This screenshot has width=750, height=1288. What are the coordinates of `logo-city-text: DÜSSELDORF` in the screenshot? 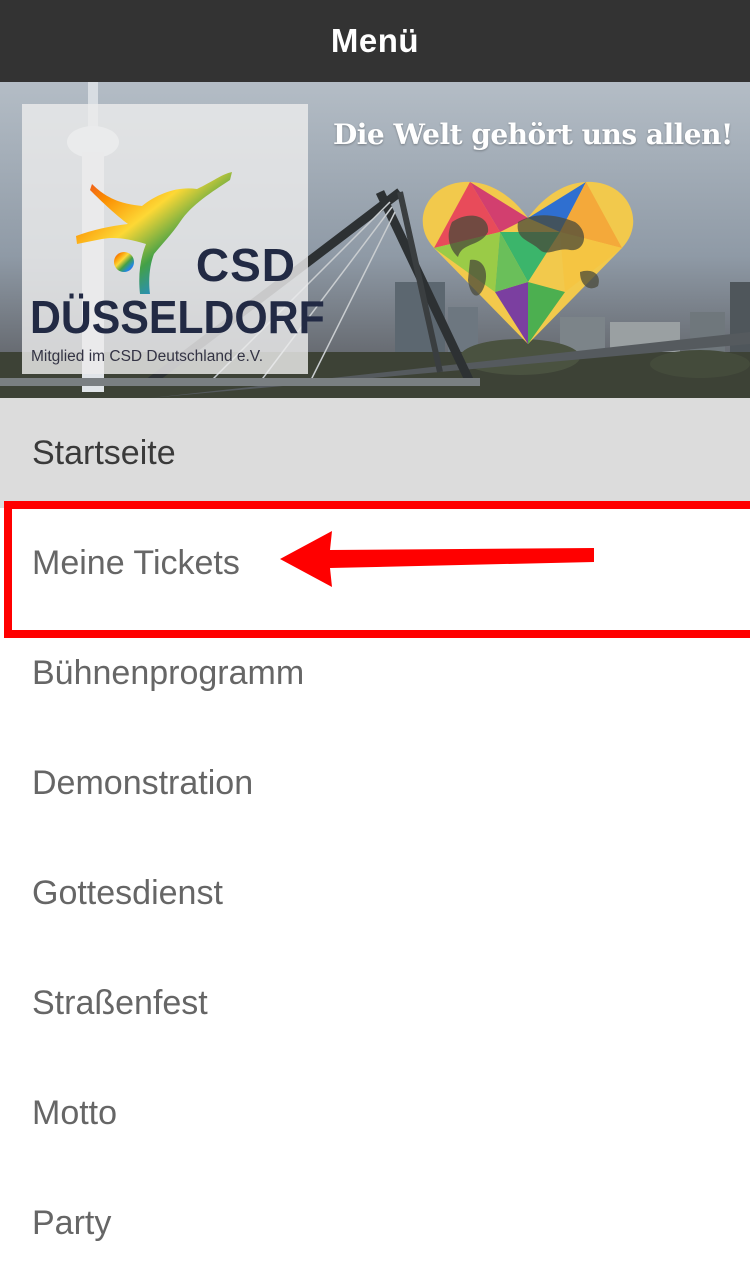 It's located at (177, 317).